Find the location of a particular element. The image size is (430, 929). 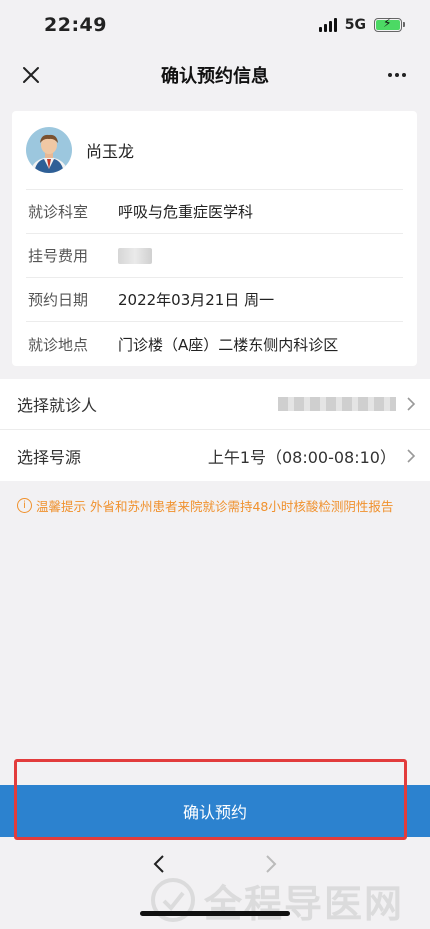

info-icon: i is located at coordinates (24, 505).